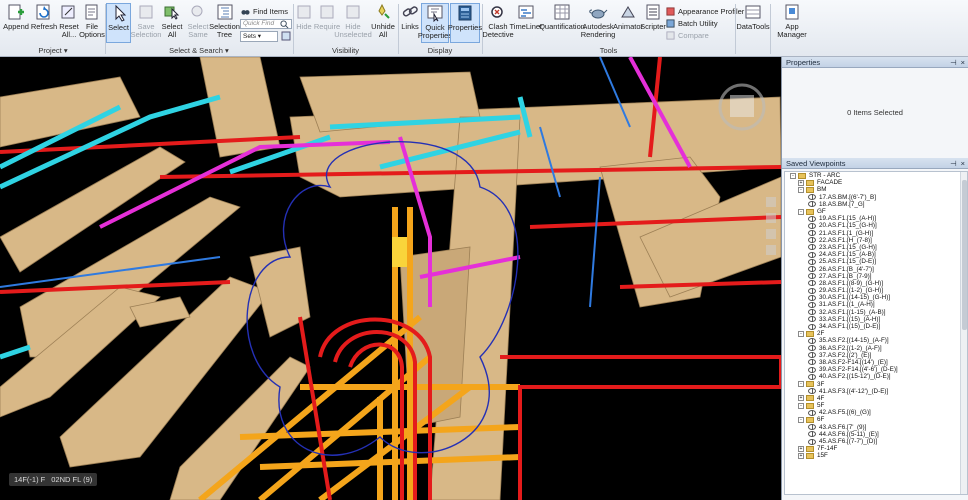 This screenshot has width=968, height=500. What do you see at coordinates (876, 225) in the screenshot?
I see `viewpoint-item: 20.AS.F1.[15_(G-H)]` at bounding box center [876, 225].